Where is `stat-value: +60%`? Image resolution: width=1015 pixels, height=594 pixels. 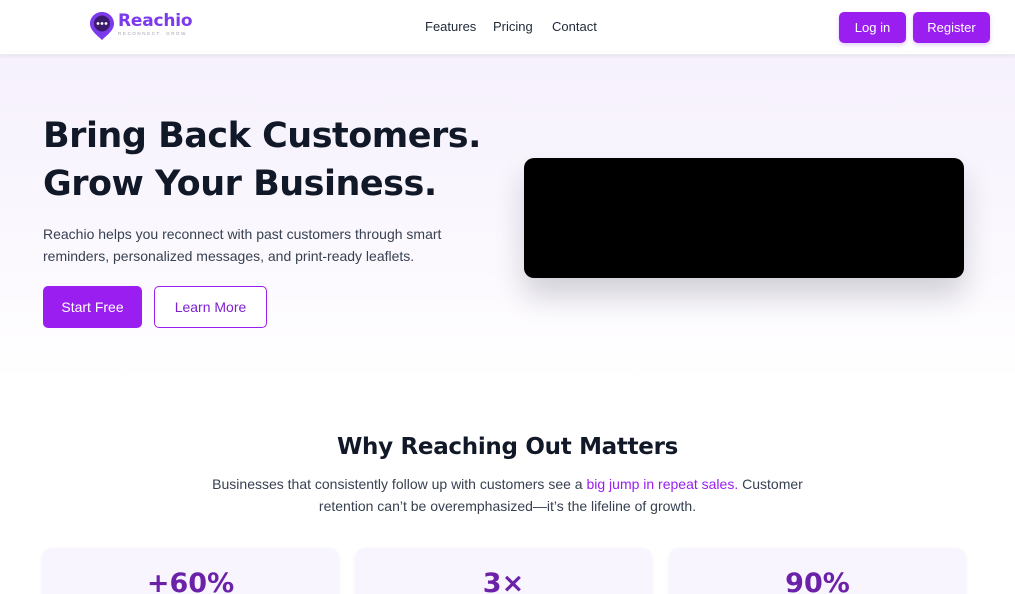
stat-value: +60% is located at coordinates (190, 581).